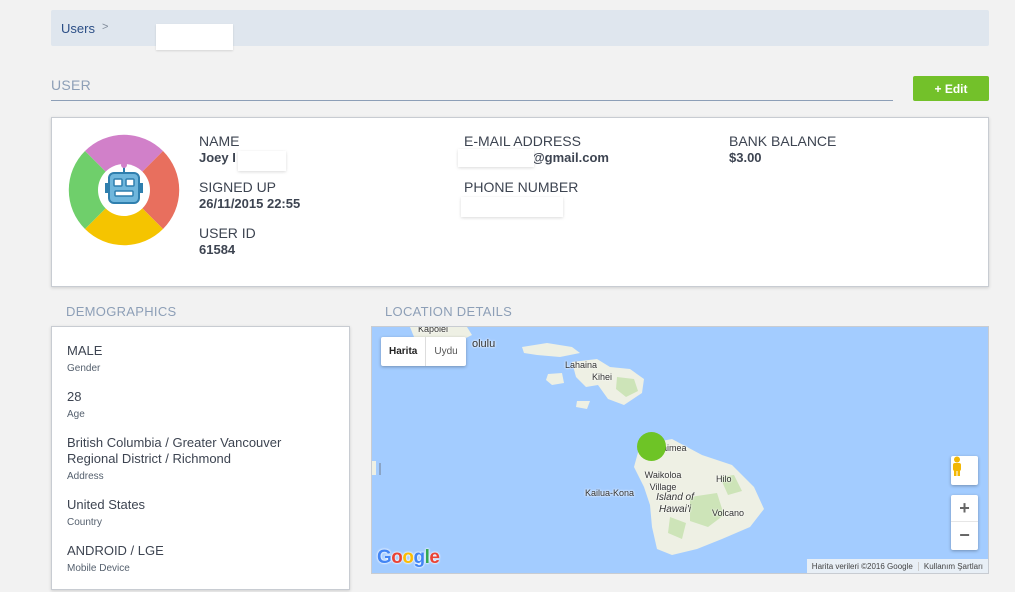  I want to click on redacted-name, so click(262, 161).